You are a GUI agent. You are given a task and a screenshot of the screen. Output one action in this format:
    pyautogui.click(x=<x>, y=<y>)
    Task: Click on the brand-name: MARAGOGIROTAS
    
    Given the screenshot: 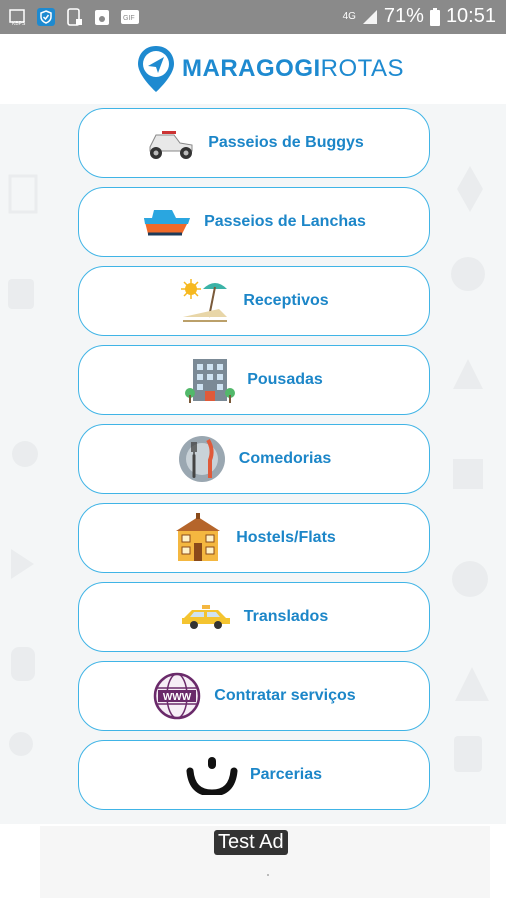 What is the action you would take?
    pyautogui.click(x=293, y=69)
    